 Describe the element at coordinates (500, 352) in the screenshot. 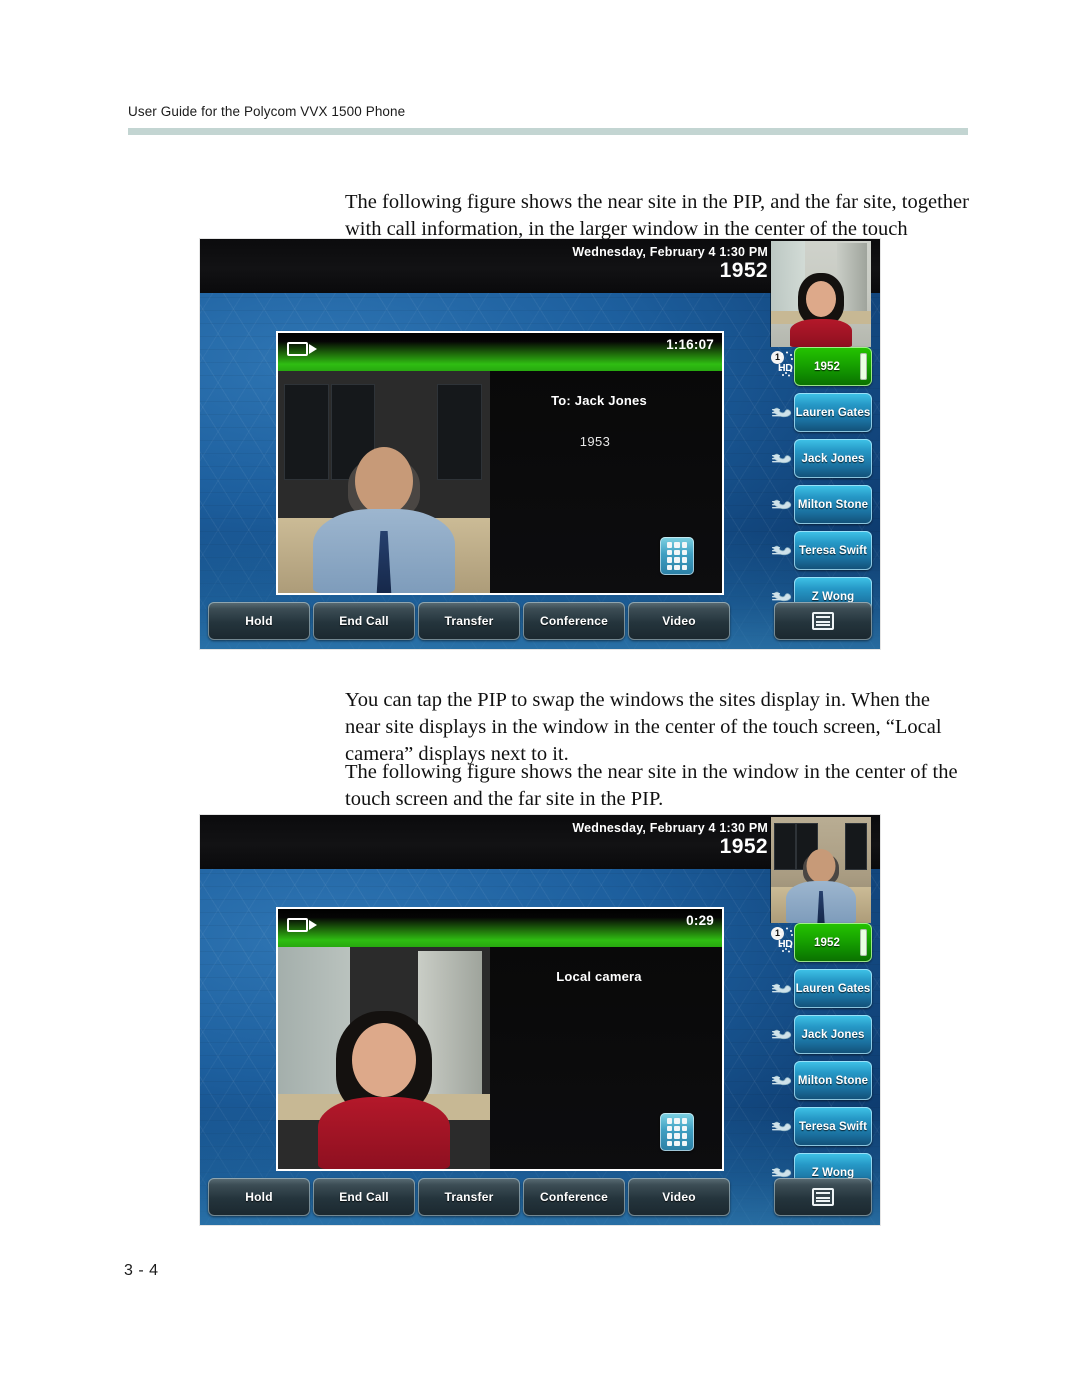

I see `video-titlebar: 1:16:07` at that location.